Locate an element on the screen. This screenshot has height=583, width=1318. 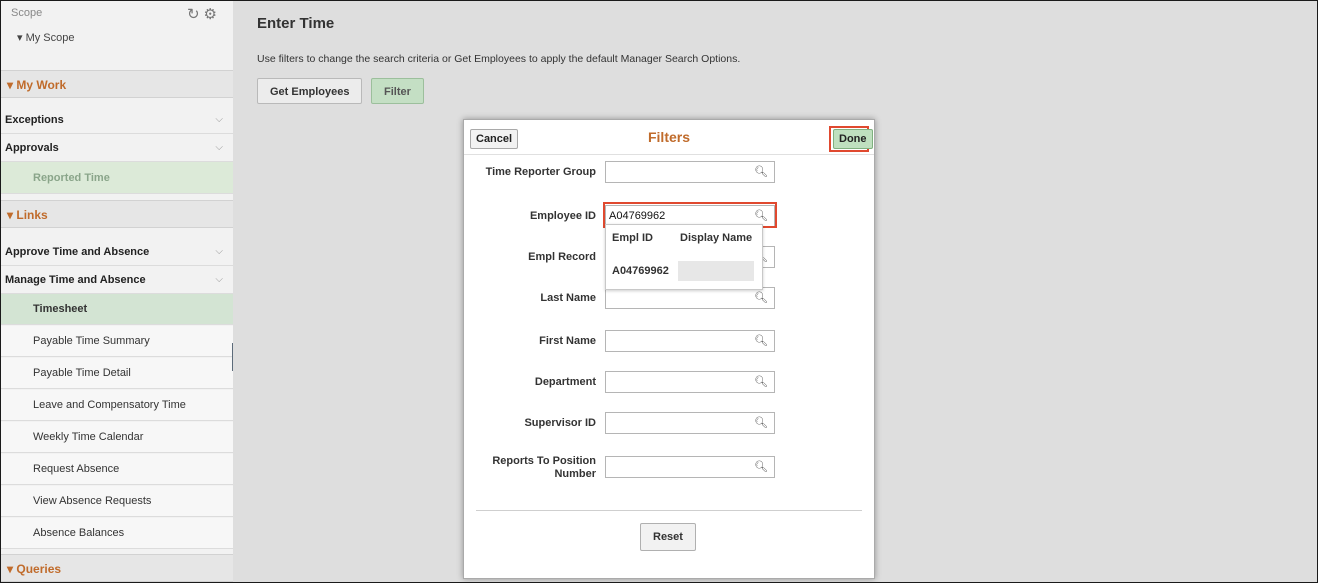
reports-to-position-label: Reports To Position Number is located at coordinates (530, 468).